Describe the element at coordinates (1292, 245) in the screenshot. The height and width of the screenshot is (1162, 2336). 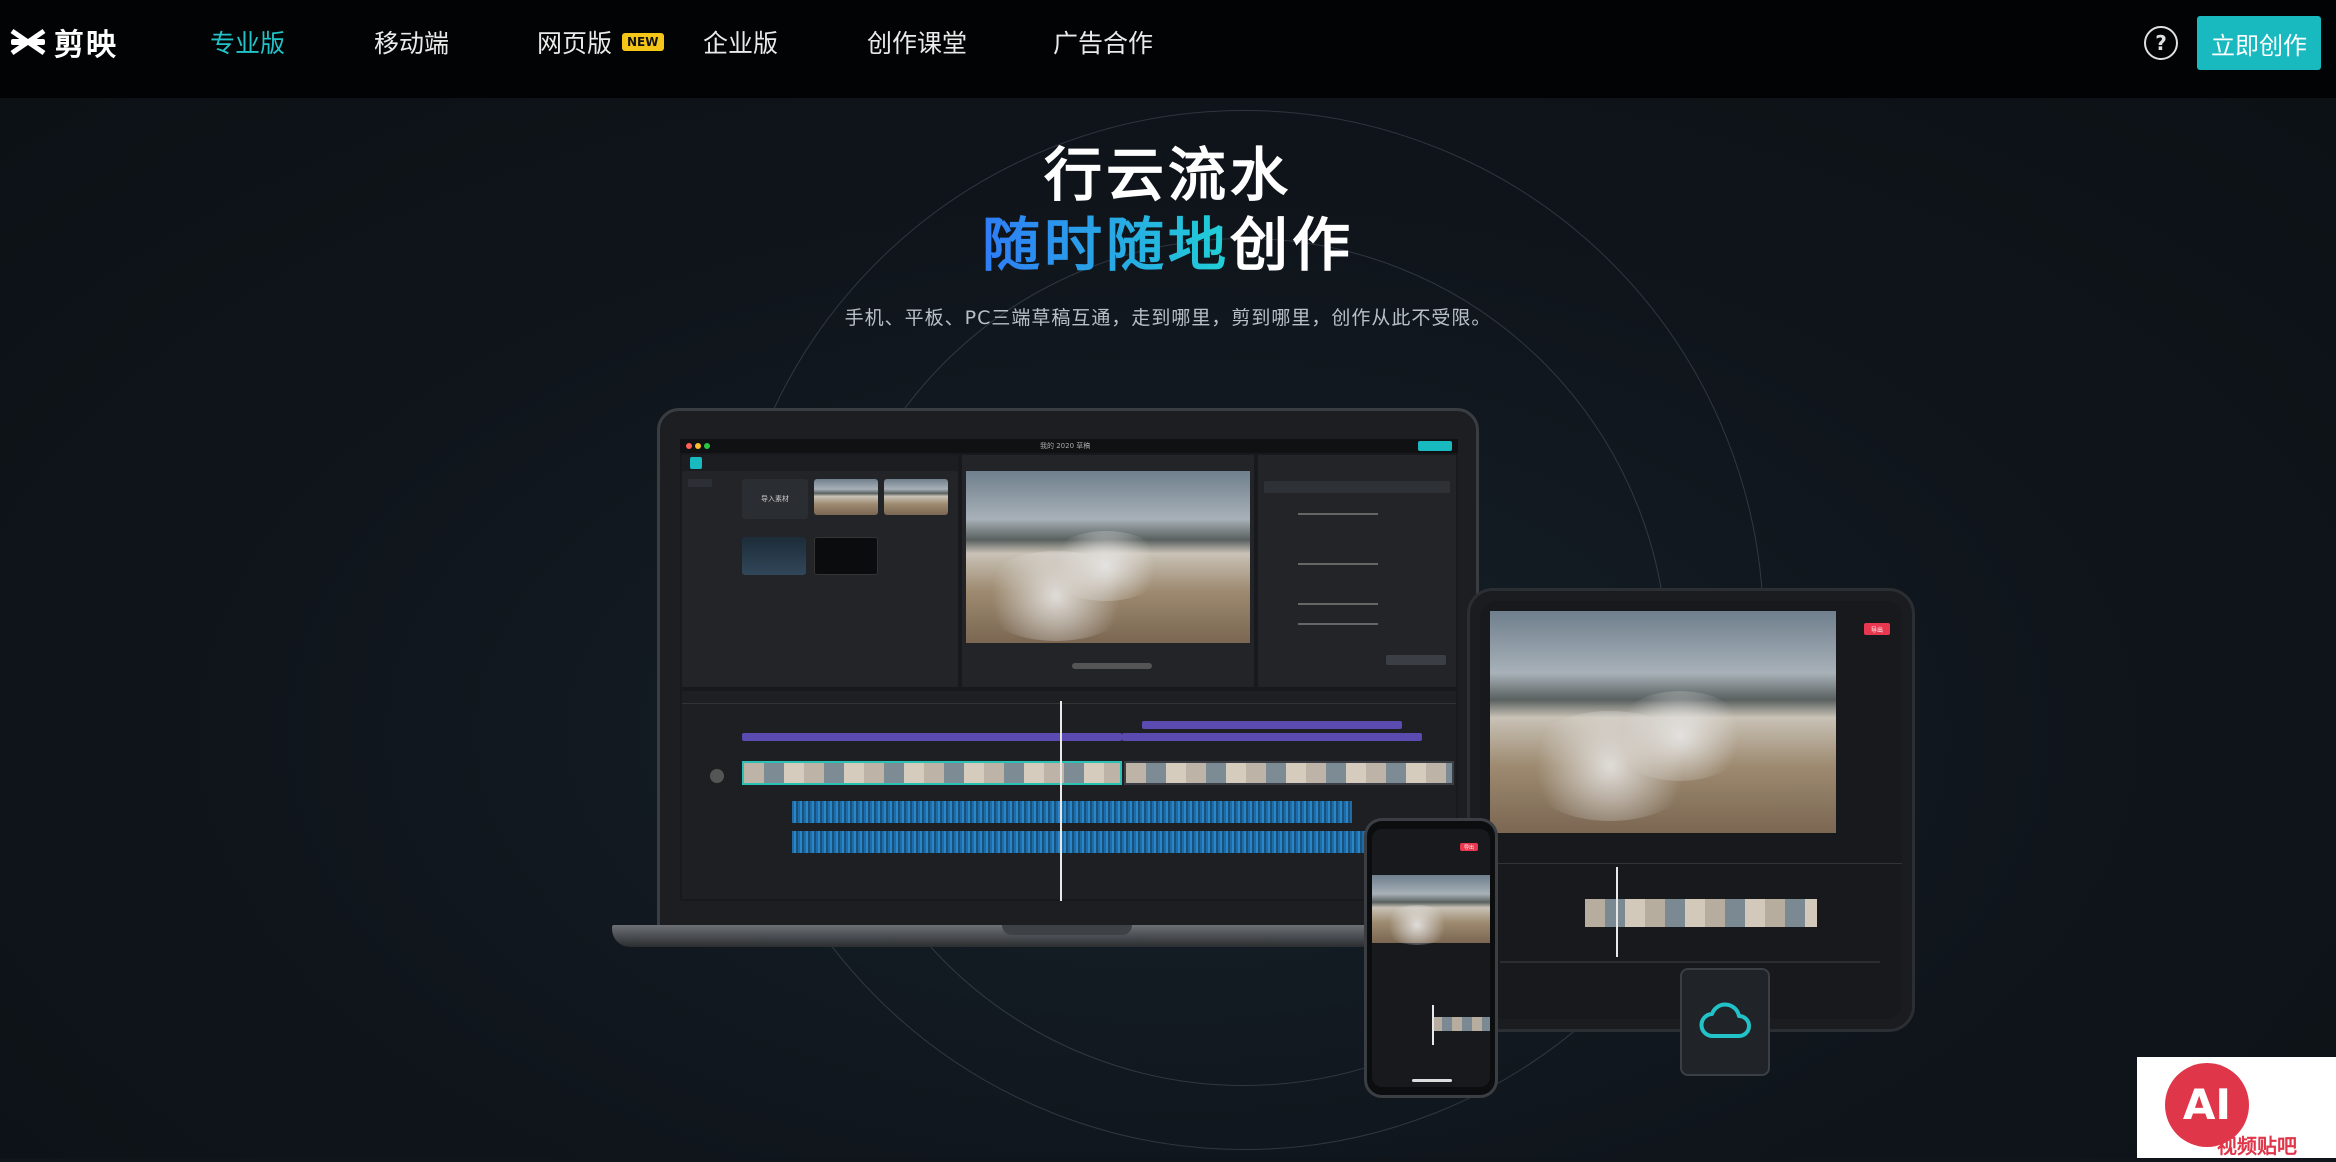
I see `hero-headline-rest: 创作` at that location.